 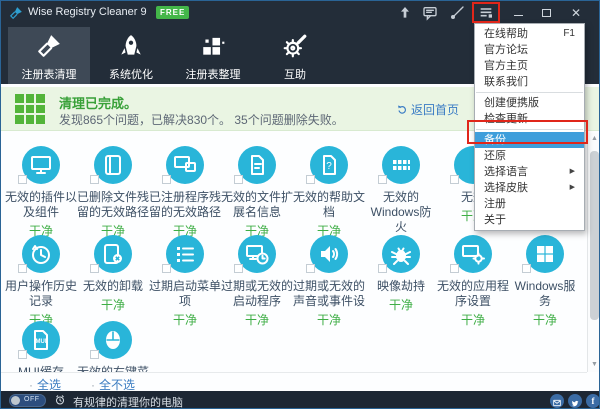 I want to click on result-detail: 发现865个问题，已解决830个。 35个问题删除失败。, so click(x=201, y=120).